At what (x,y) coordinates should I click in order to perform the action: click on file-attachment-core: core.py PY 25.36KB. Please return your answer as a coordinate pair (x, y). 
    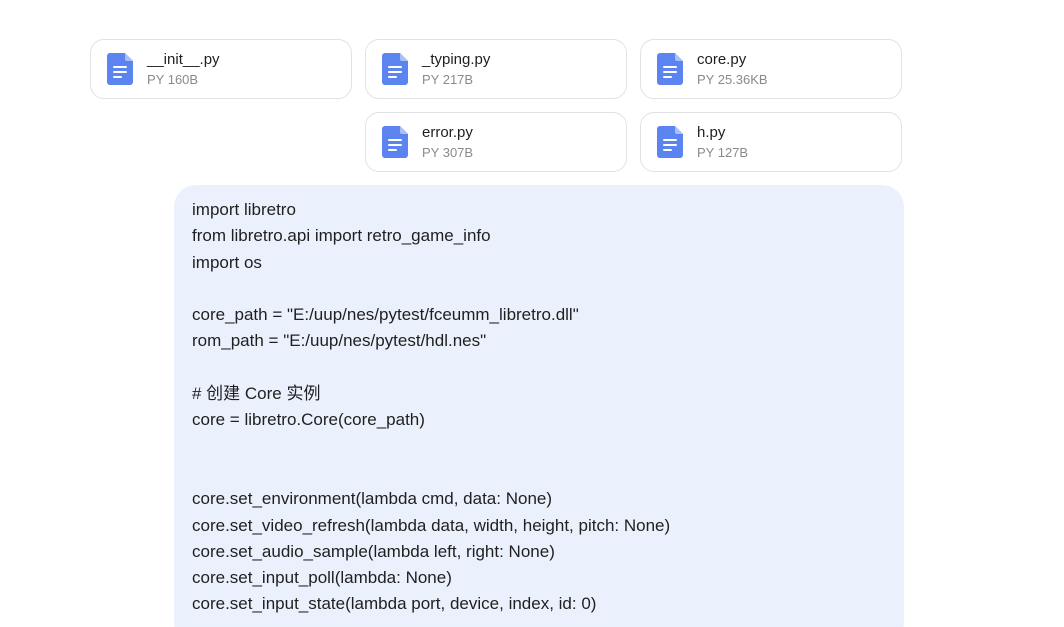
    Looking at the image, I should click on (771, 69).